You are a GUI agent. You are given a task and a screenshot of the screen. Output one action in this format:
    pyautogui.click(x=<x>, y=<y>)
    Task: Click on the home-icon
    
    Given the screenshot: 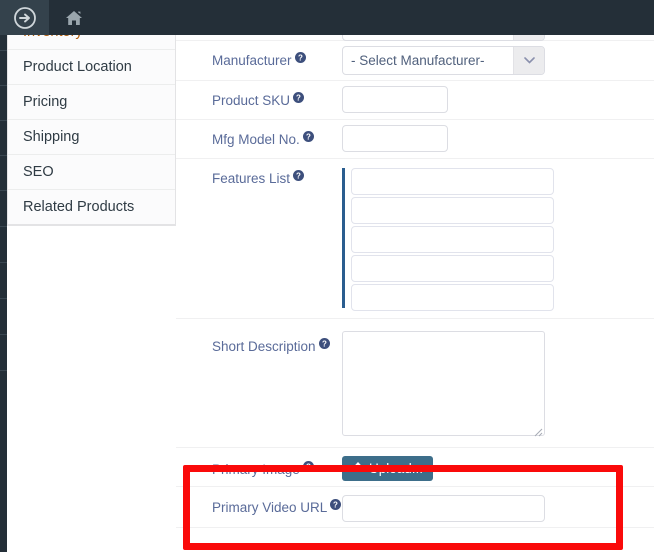 What is the action you would take?
    pyautogui.click(x=74, y=18)
    